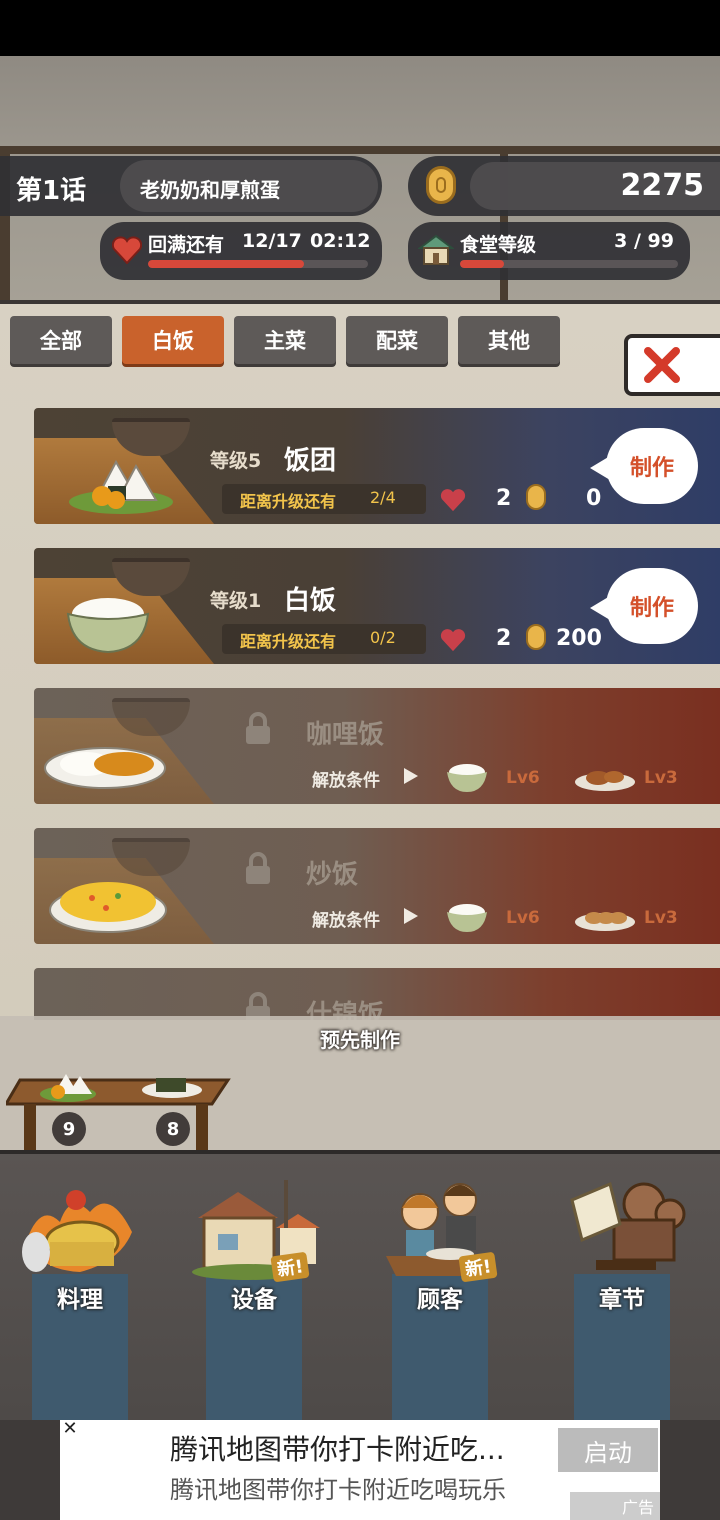 The width and height of the screenshot is (720, 1520). What do you see at coordinates (360, 1040) in the screenshot?
I see `premake-title: 预先制作` at bounding box center [360, 1040].